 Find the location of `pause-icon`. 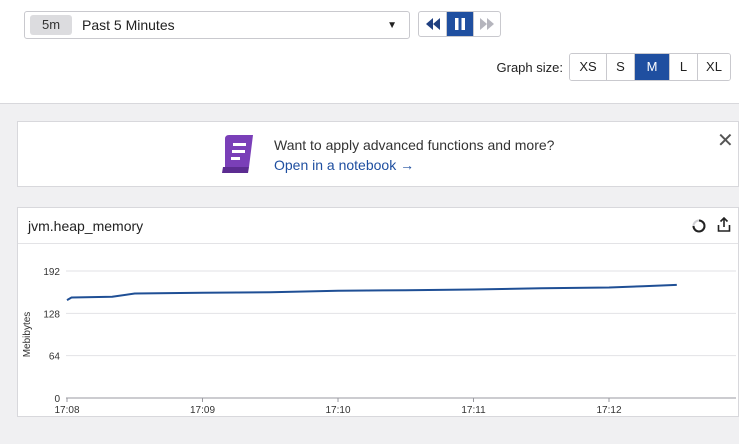

pause-icon is located at coordinates (460, 24).